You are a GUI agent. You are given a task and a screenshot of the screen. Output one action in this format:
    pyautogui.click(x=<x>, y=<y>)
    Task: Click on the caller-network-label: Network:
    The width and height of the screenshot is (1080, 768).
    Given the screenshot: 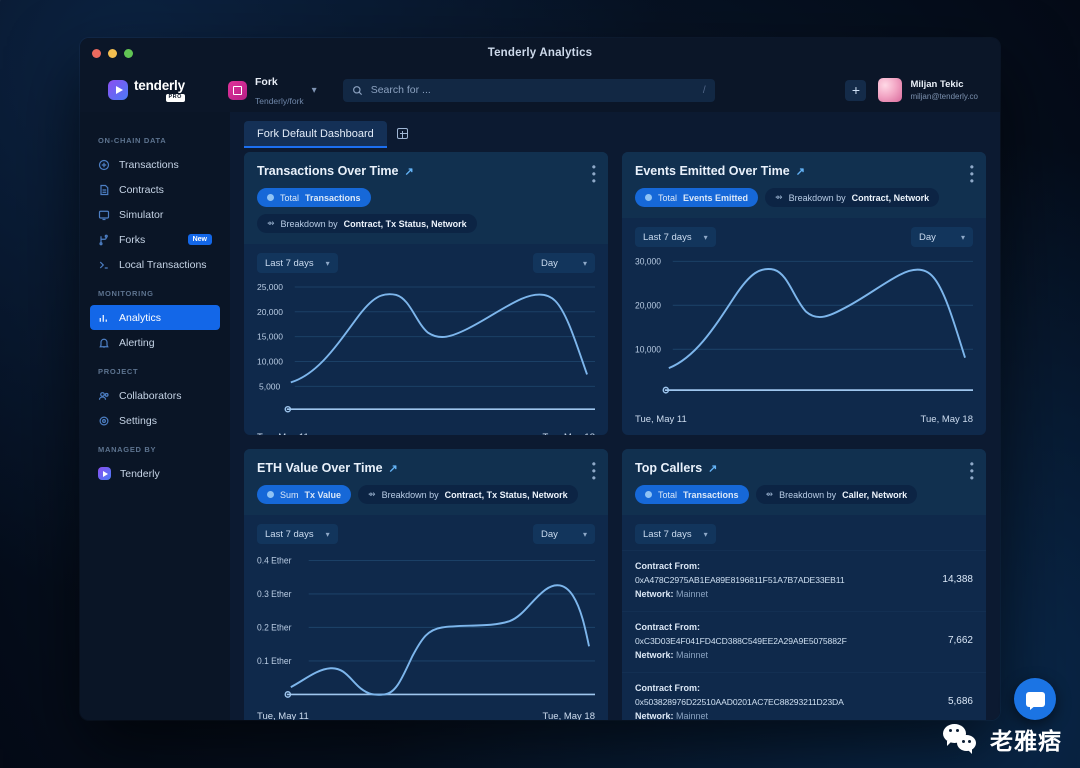 What is the action you would take?
    pyautogui.click(x=654, y=715)
    